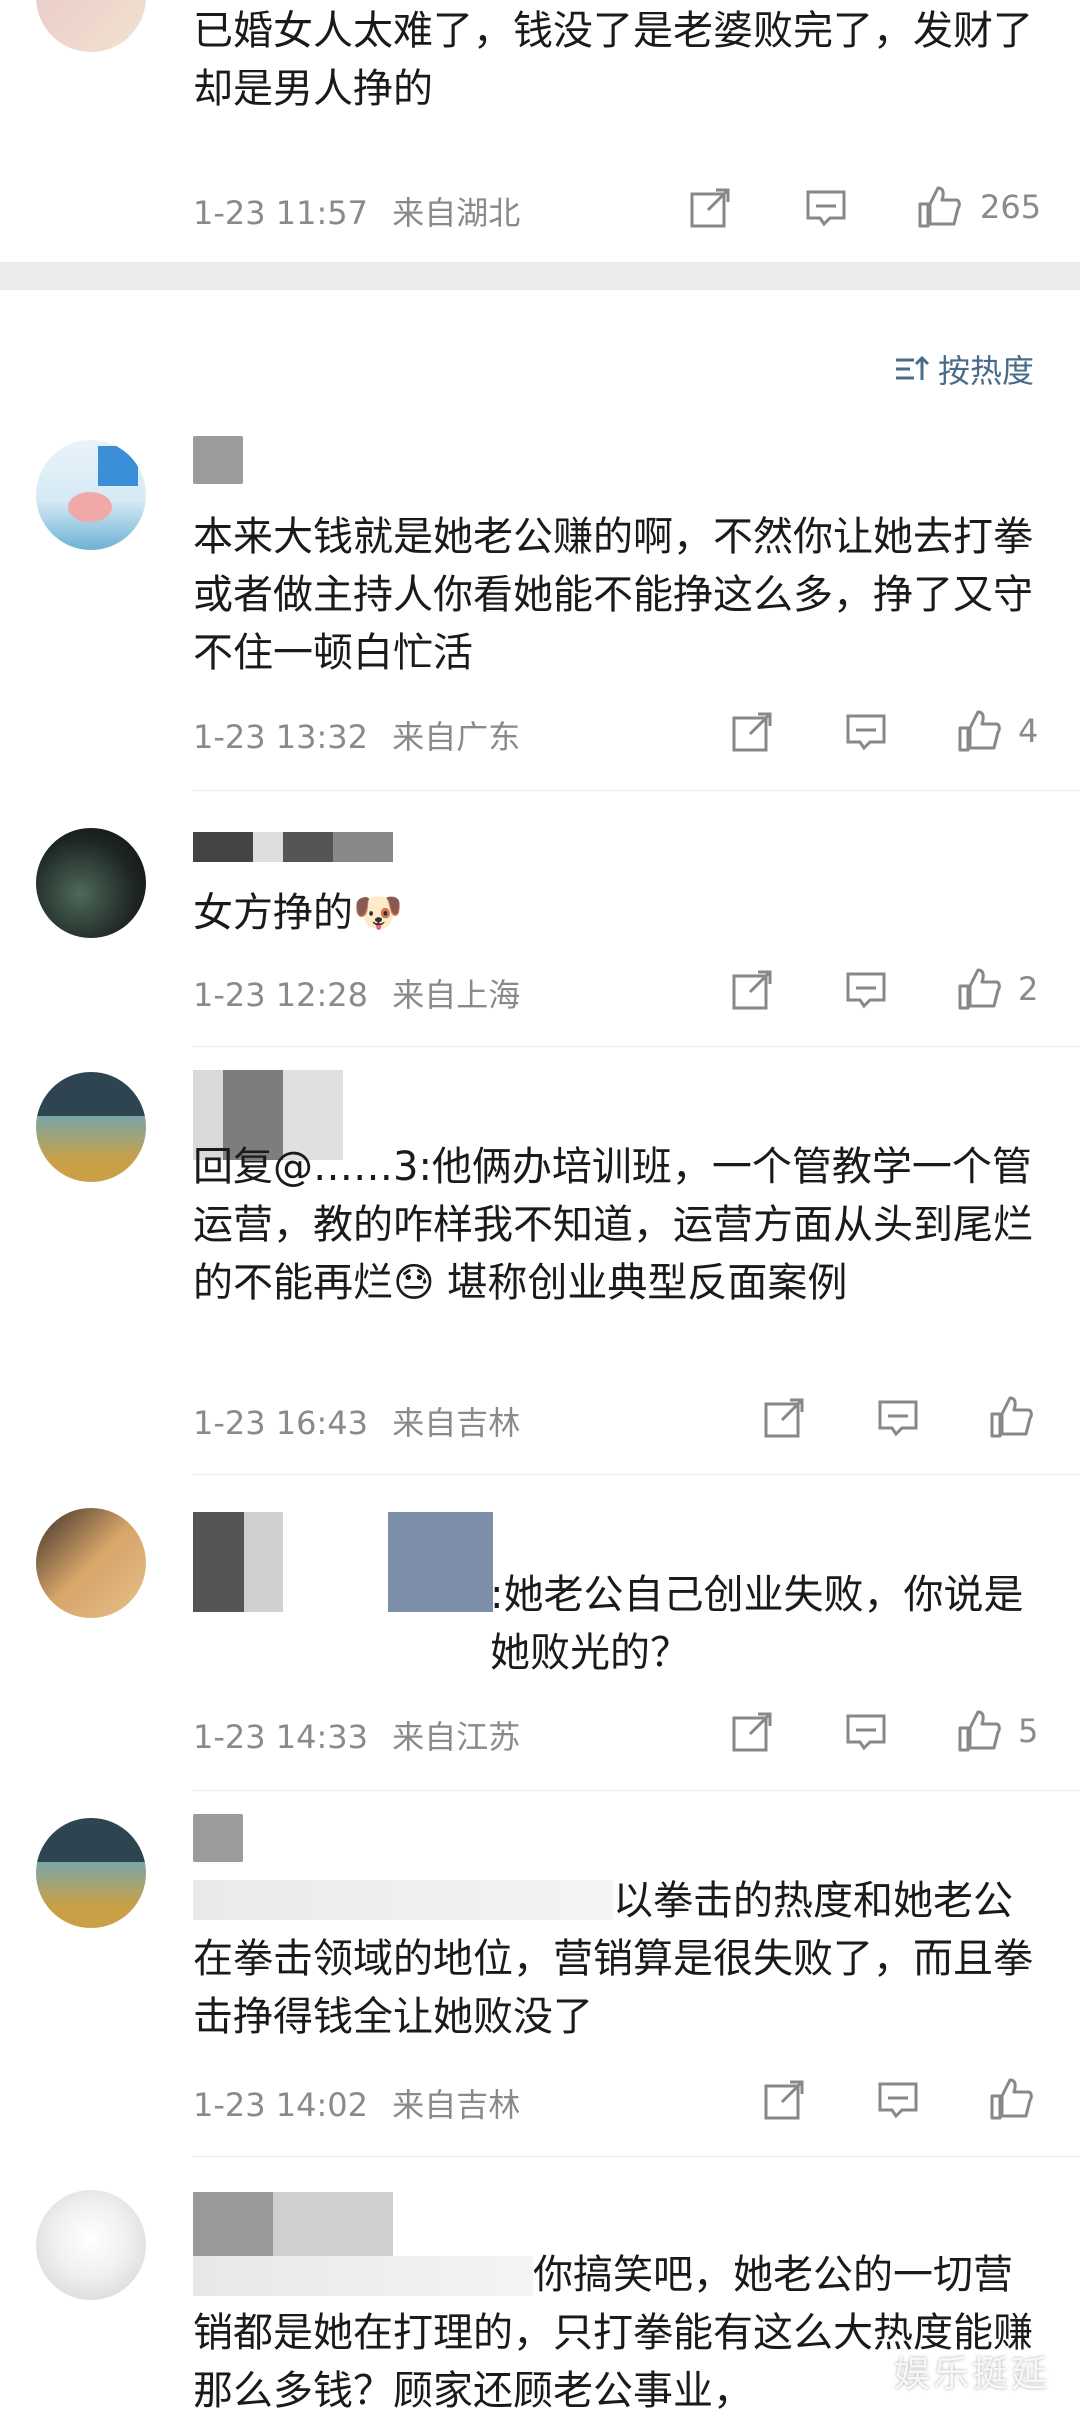 This screenshot has width=1080, height=2421. I want to click on comment-time: 1-23 13:32, so click(281, 737).